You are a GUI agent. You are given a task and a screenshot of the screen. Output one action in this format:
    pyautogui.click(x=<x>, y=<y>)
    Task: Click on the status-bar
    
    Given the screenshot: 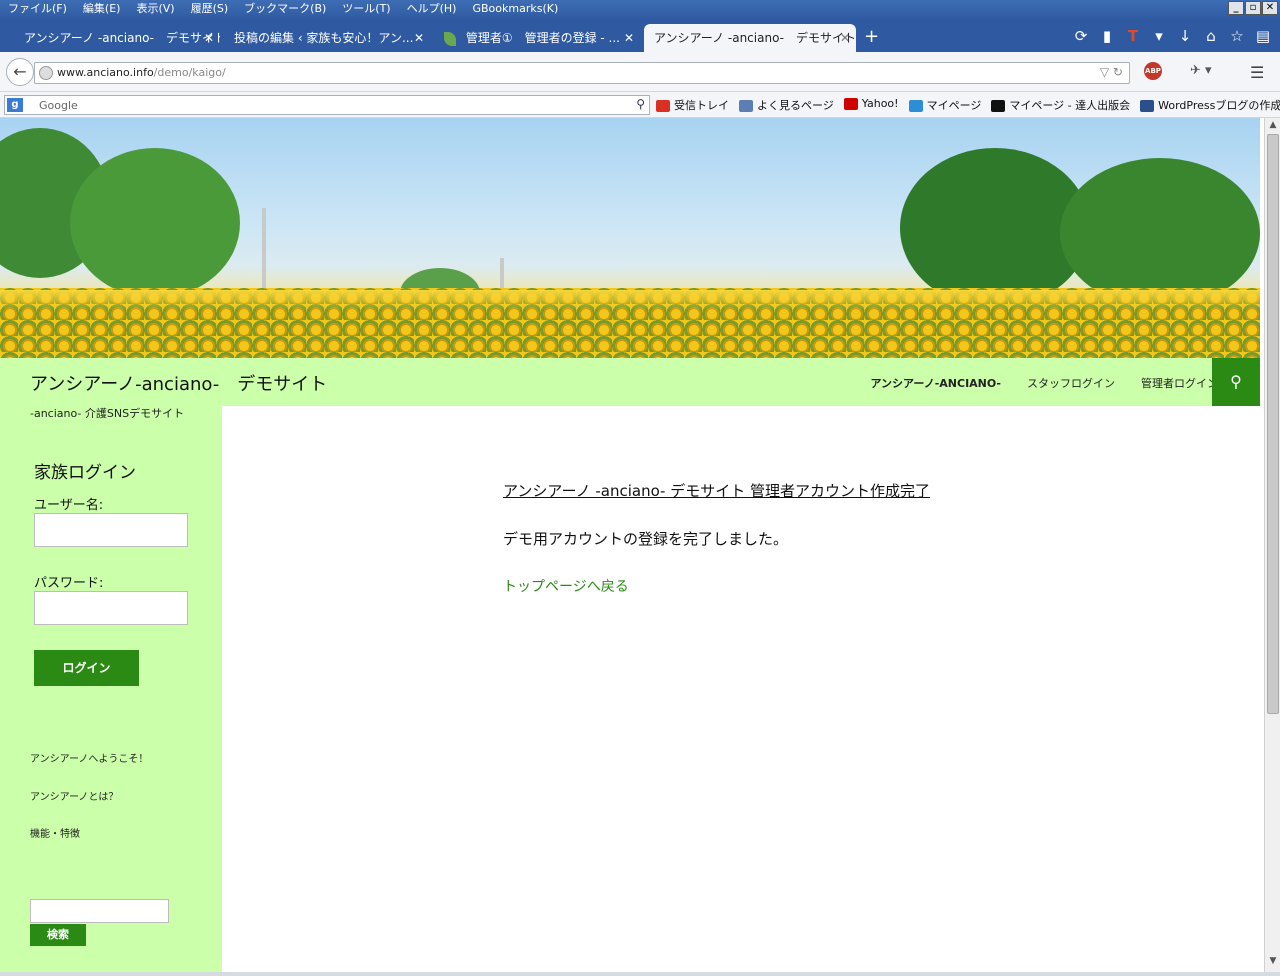 What is the action you would take?
    pyautogui.click(x=640, y=974)
    